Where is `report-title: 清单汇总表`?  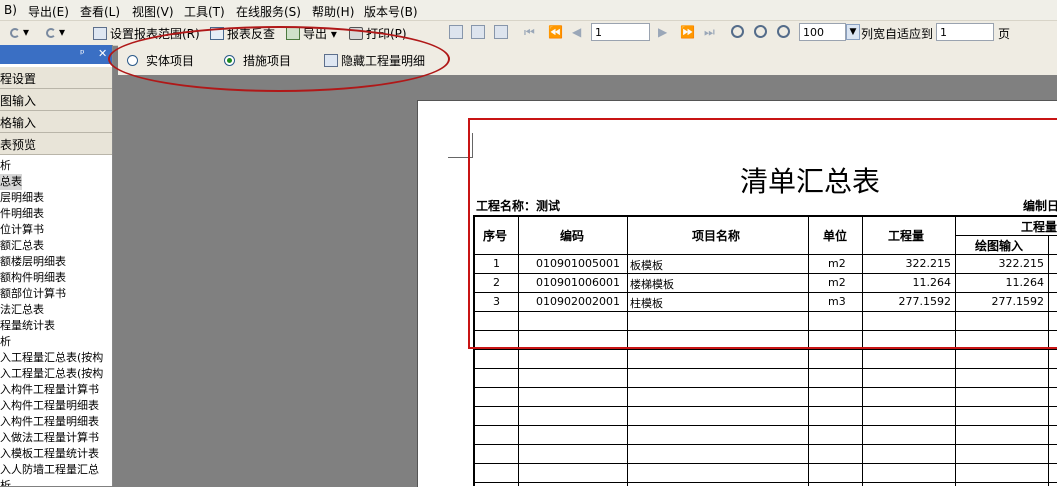
report-title: 清单汇总表 is located at coordinates (810, 181).